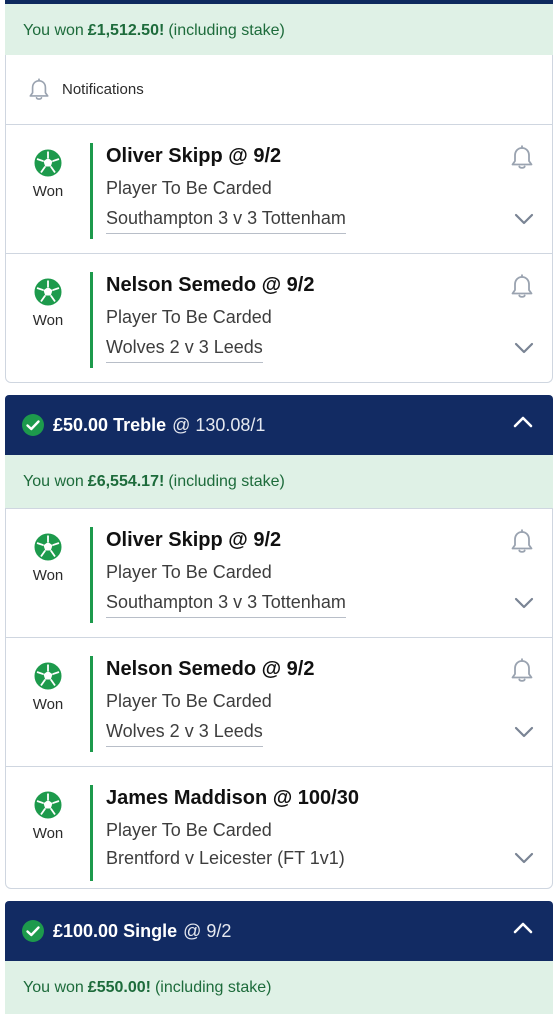 This screenshot has width=559, height=1024. What do you see at coordinates (81, 424) in the screenshot?
I see `bet-stake: £50.00` at bounding box center [81, 424].